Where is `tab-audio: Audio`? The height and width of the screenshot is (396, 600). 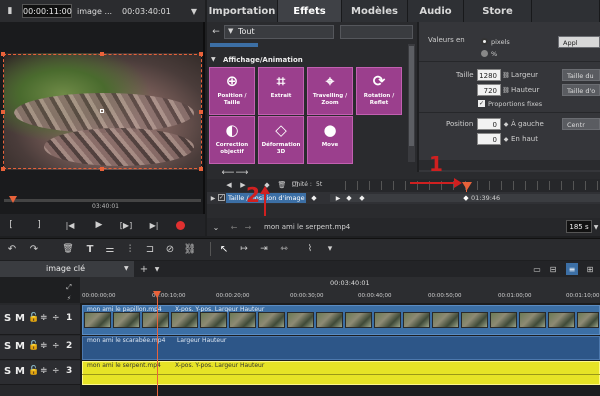
tab-audio: Audio is located at coordinates (436, 11).